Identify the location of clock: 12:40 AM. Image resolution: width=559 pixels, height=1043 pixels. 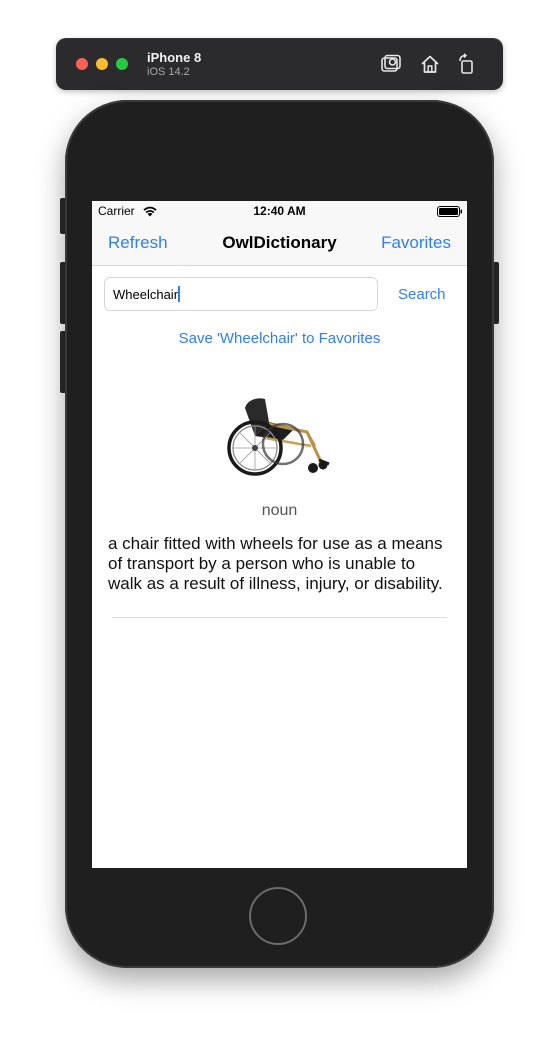
(279, 211).